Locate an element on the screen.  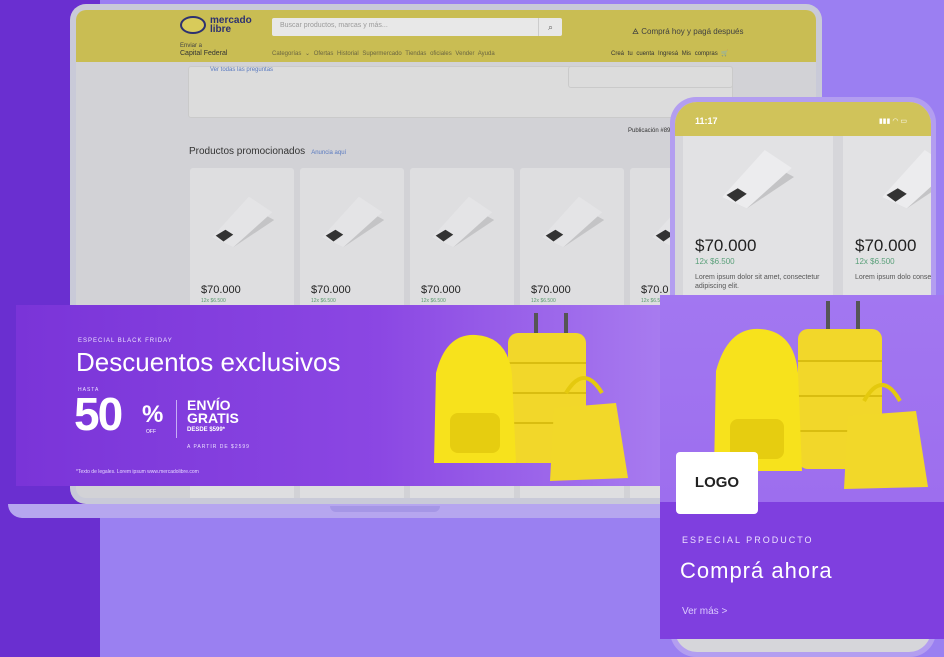
laptop-notch is located at coordinates (385, 509).